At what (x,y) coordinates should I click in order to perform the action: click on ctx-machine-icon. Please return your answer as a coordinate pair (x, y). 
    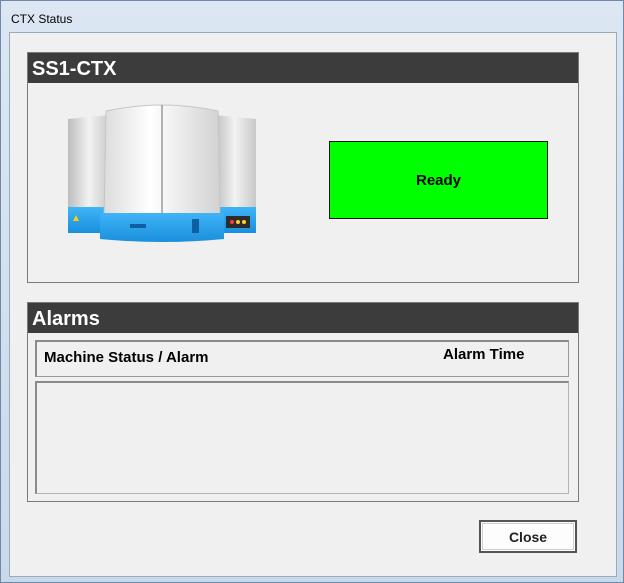
    Looking at the image, I should click on (162, 172).